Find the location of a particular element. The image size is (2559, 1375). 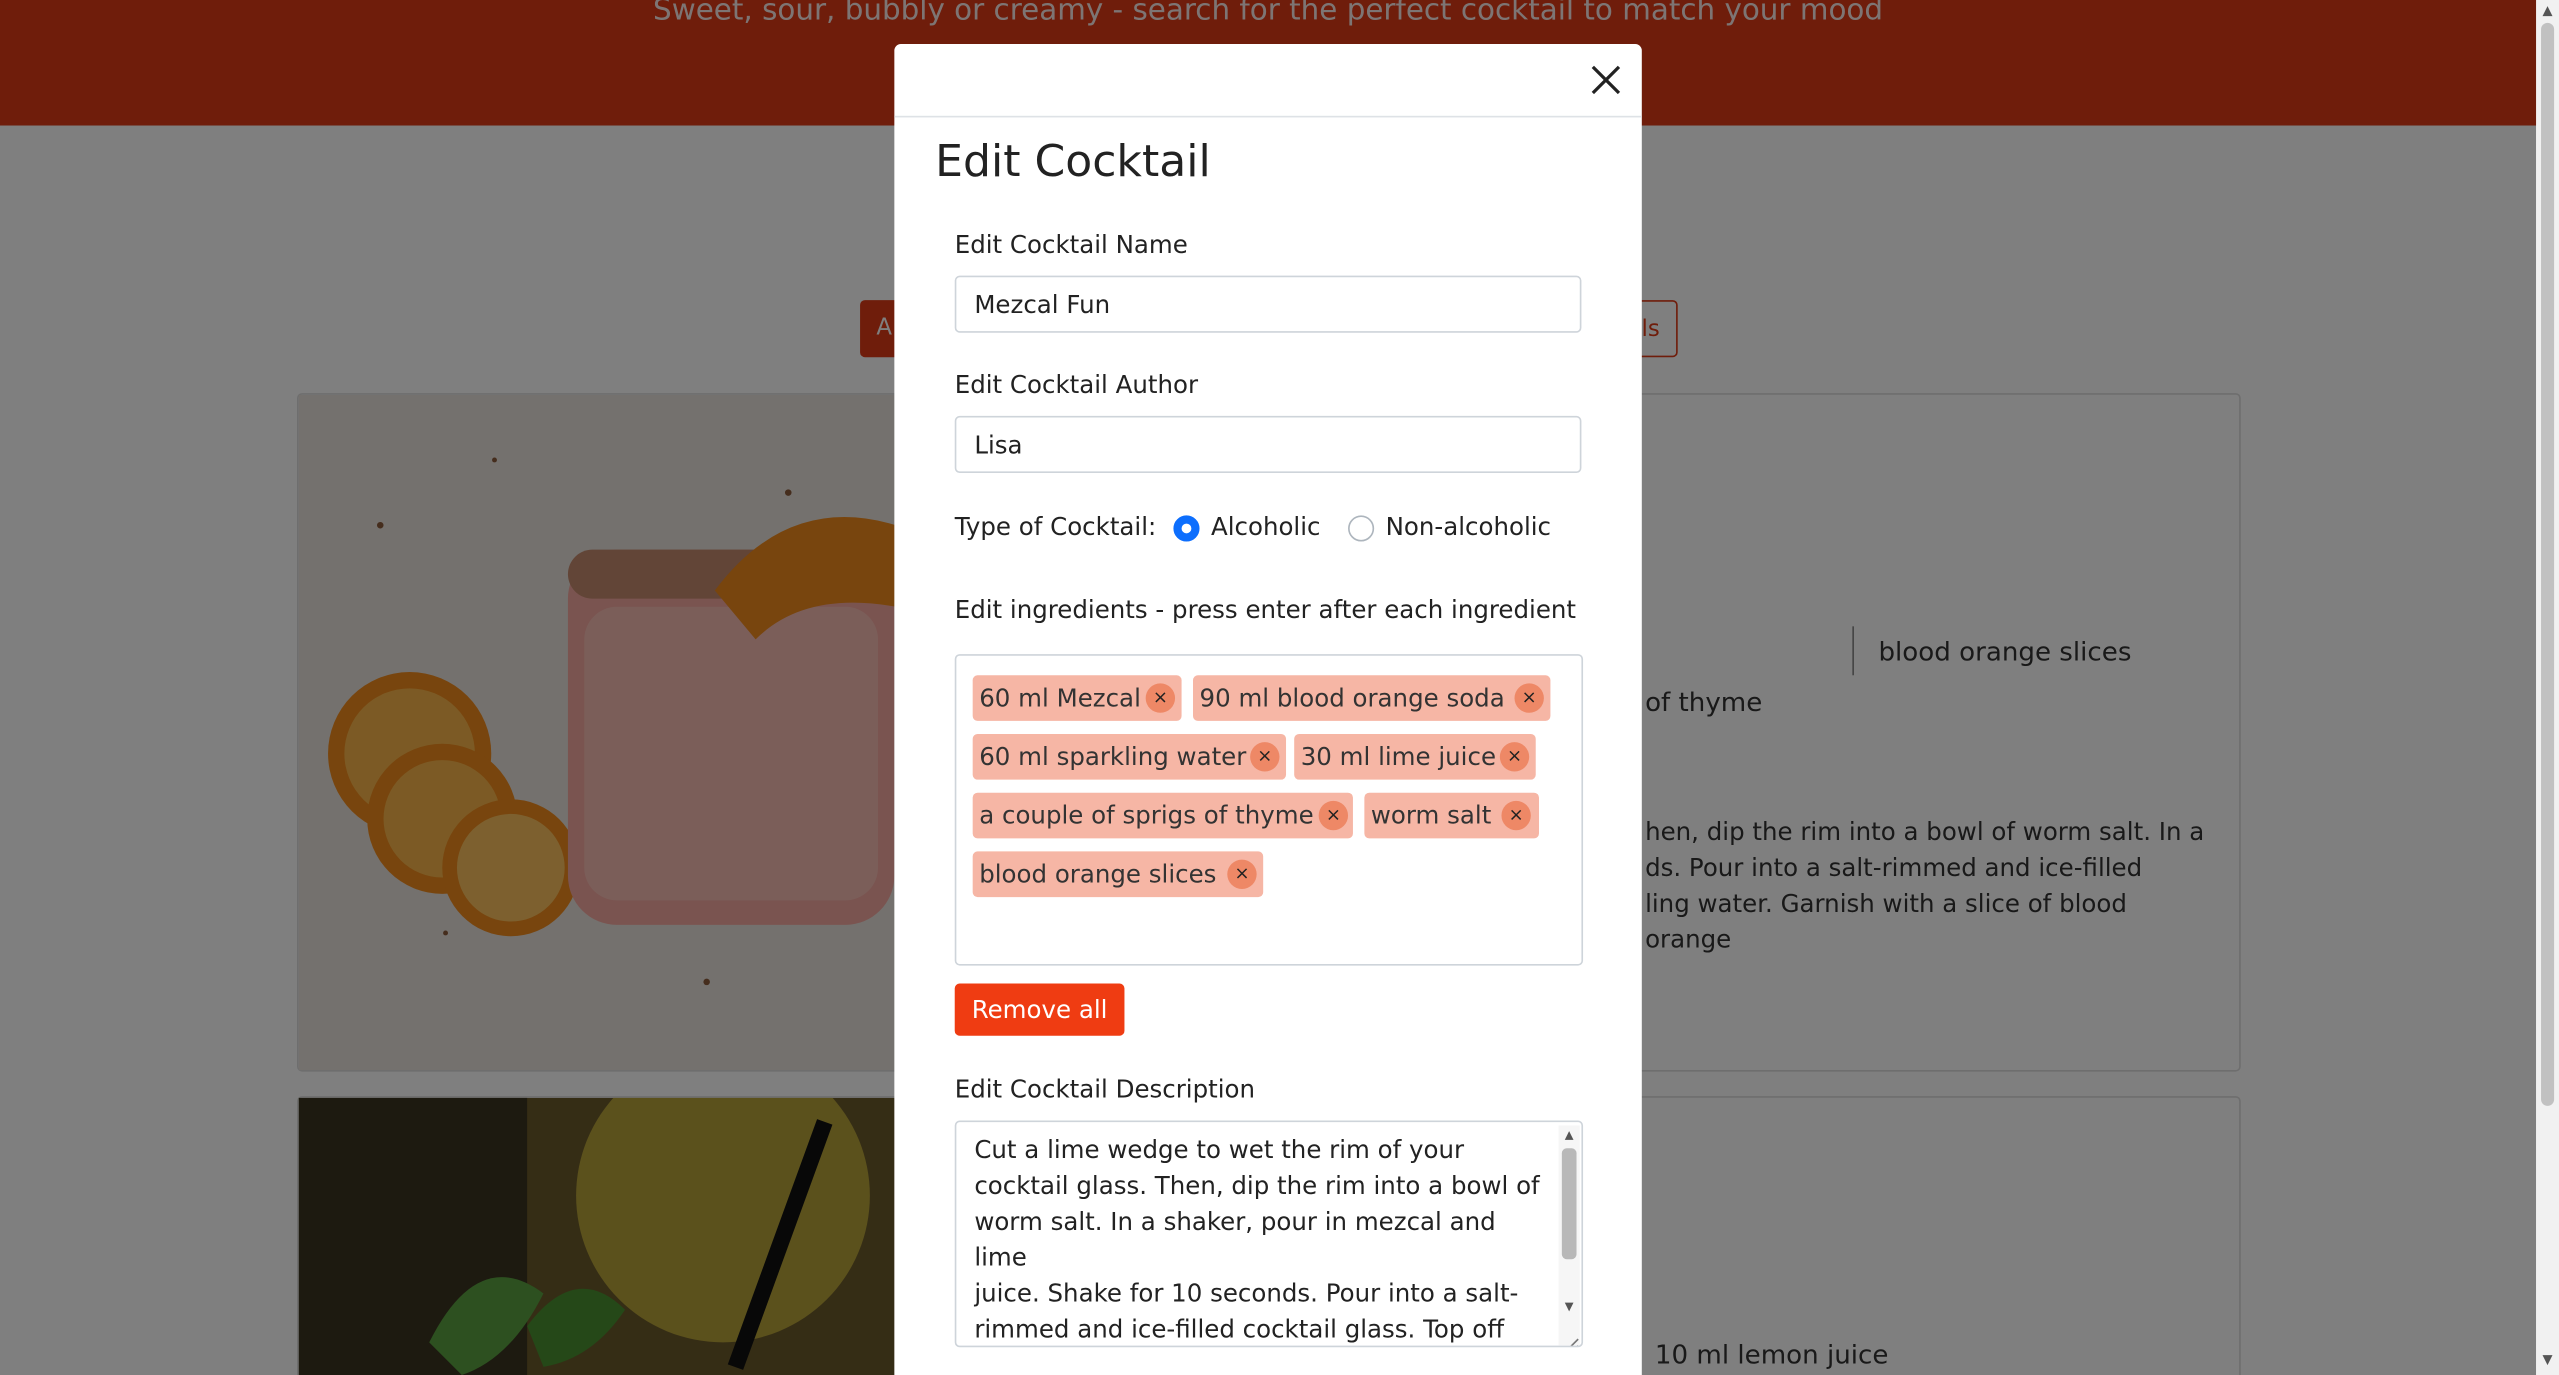

ingredient-tag: 30 ml lime juice × is located at coordinates (1415, 756).